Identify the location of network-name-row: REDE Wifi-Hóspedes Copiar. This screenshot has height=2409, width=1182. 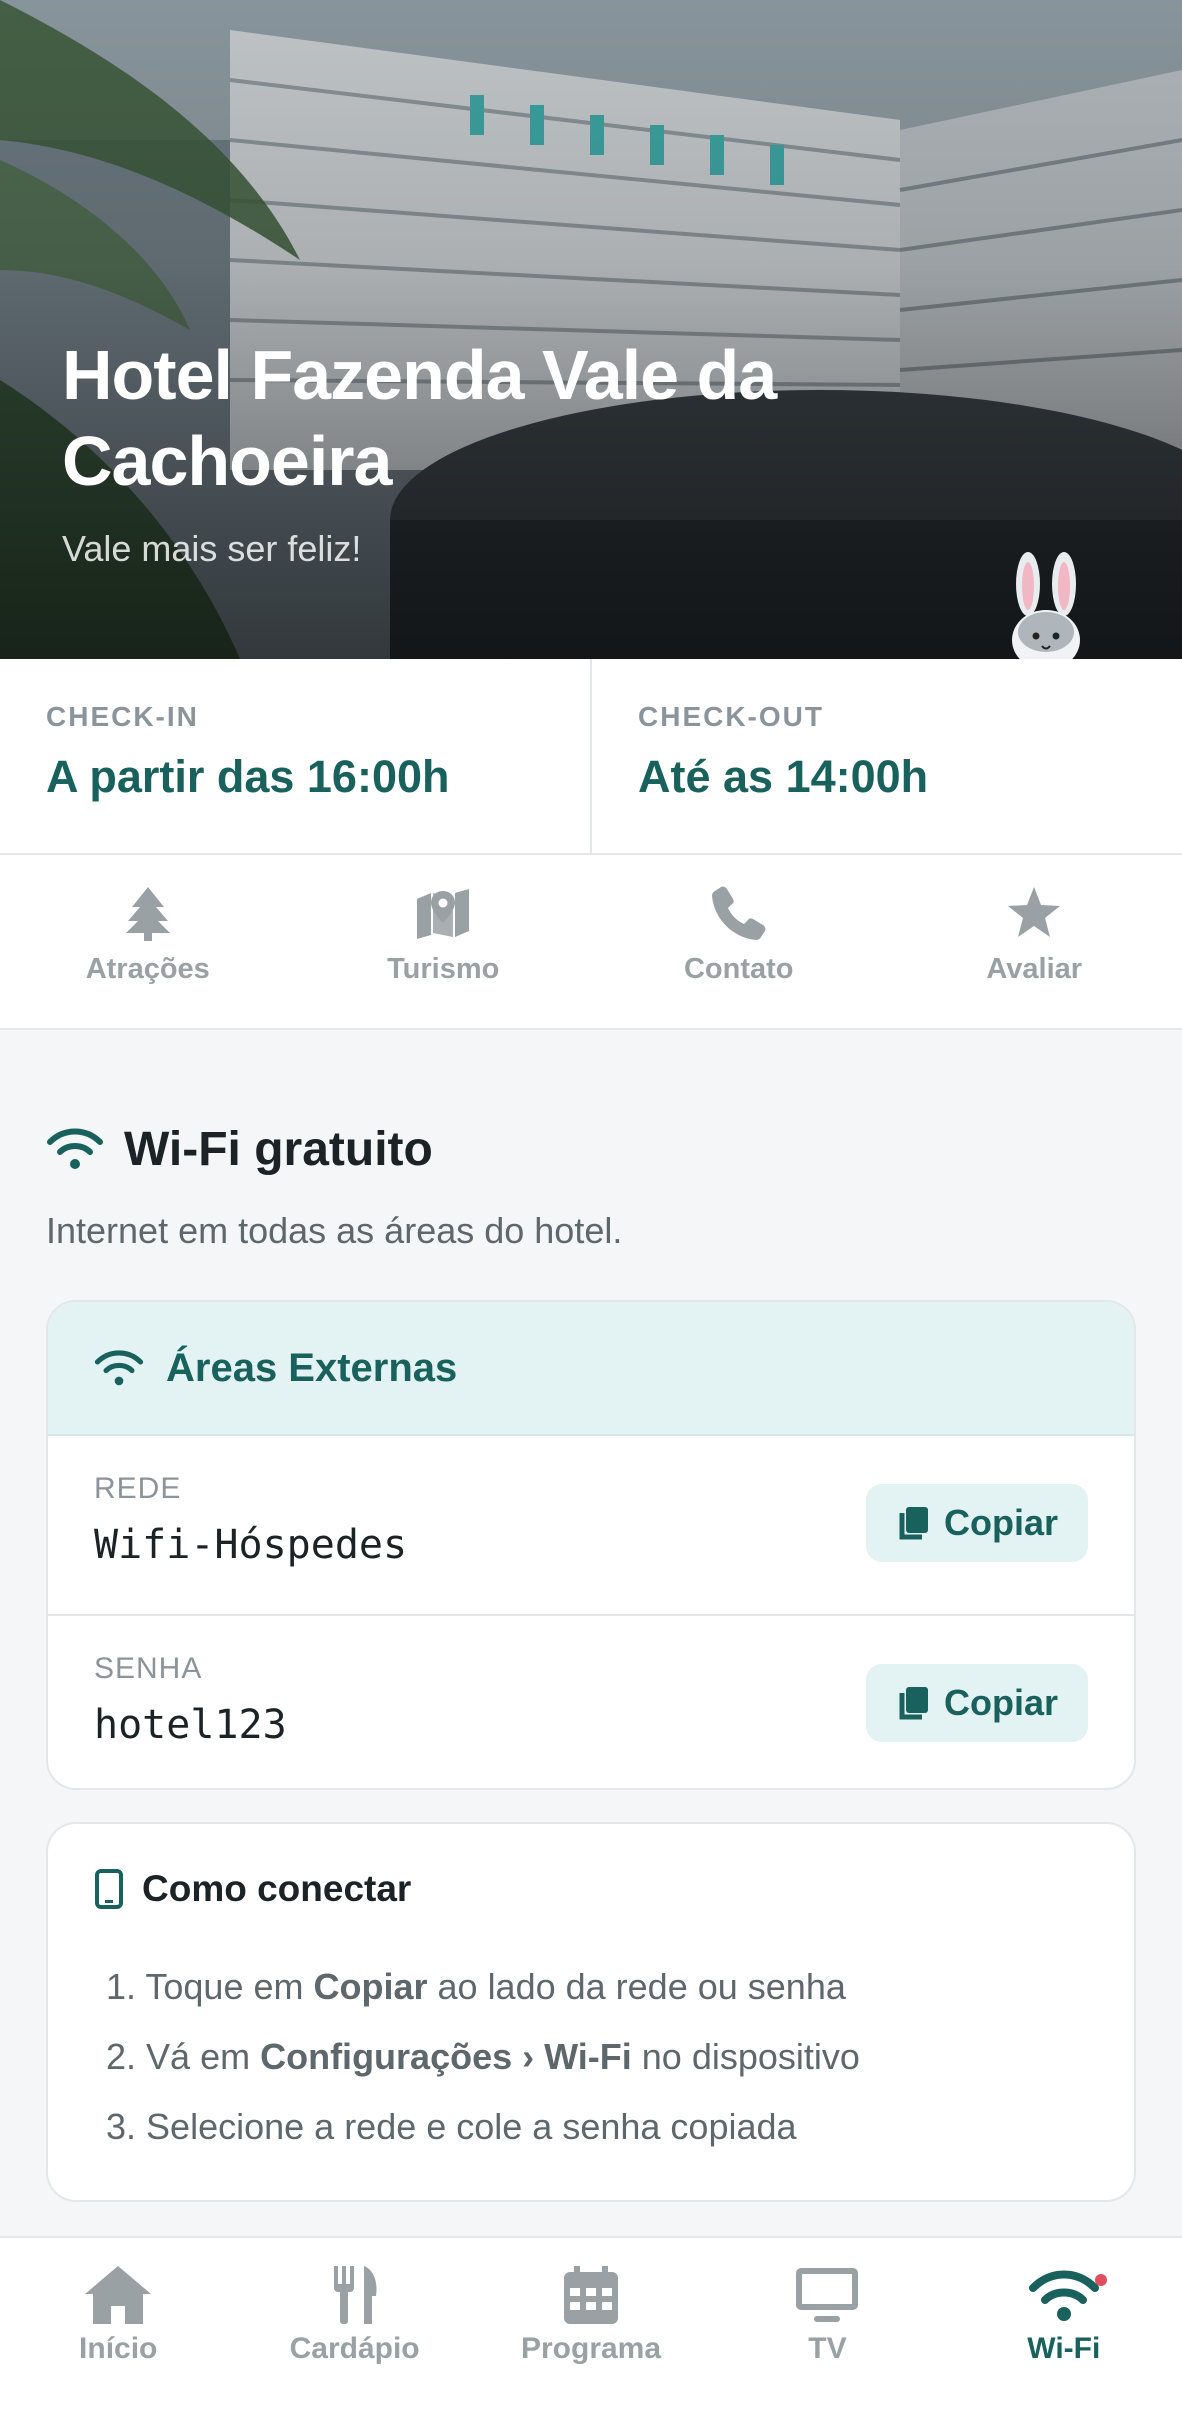
(591, 1525).